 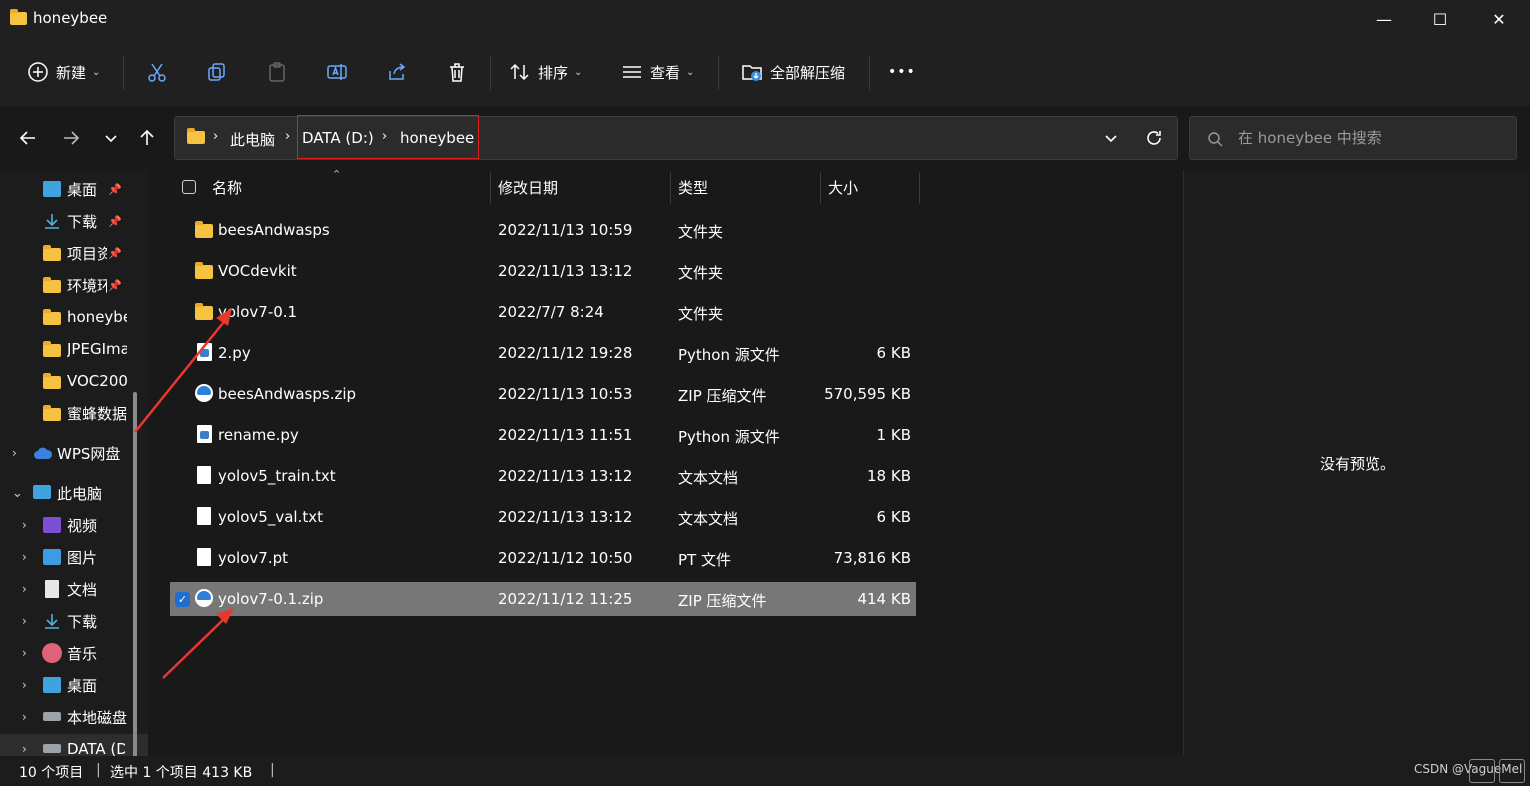 I want to click on column-header-type: 类型, so click(x=693, y=187).